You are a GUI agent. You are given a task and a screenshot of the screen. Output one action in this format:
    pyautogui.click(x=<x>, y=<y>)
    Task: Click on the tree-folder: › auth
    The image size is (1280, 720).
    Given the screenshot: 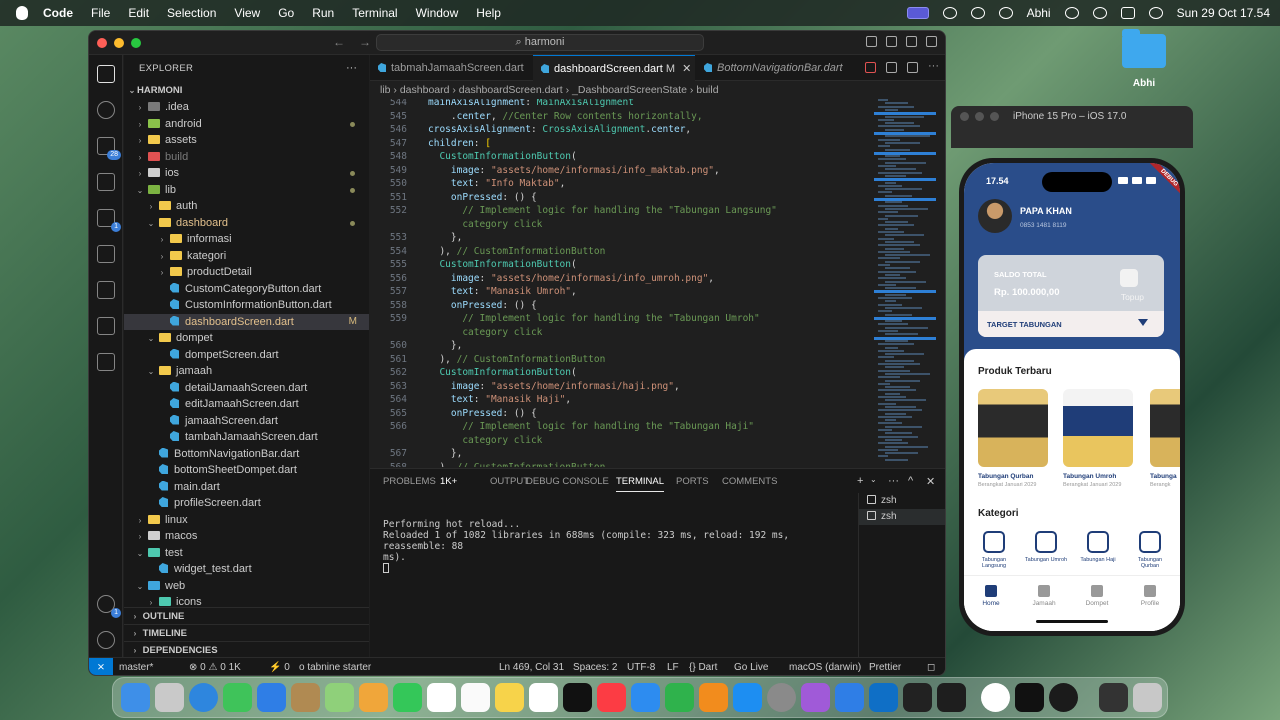 What is the action you would take?
    pyautogui.click(x=246, y=206)
    